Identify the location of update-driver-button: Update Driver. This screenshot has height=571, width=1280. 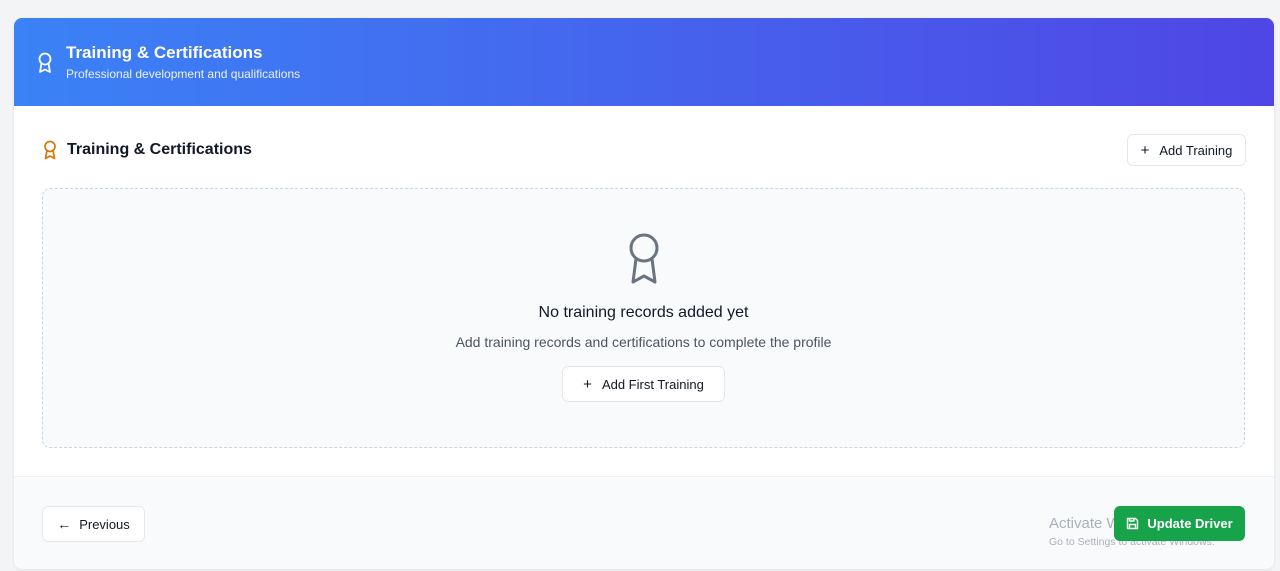
(1179, 523).